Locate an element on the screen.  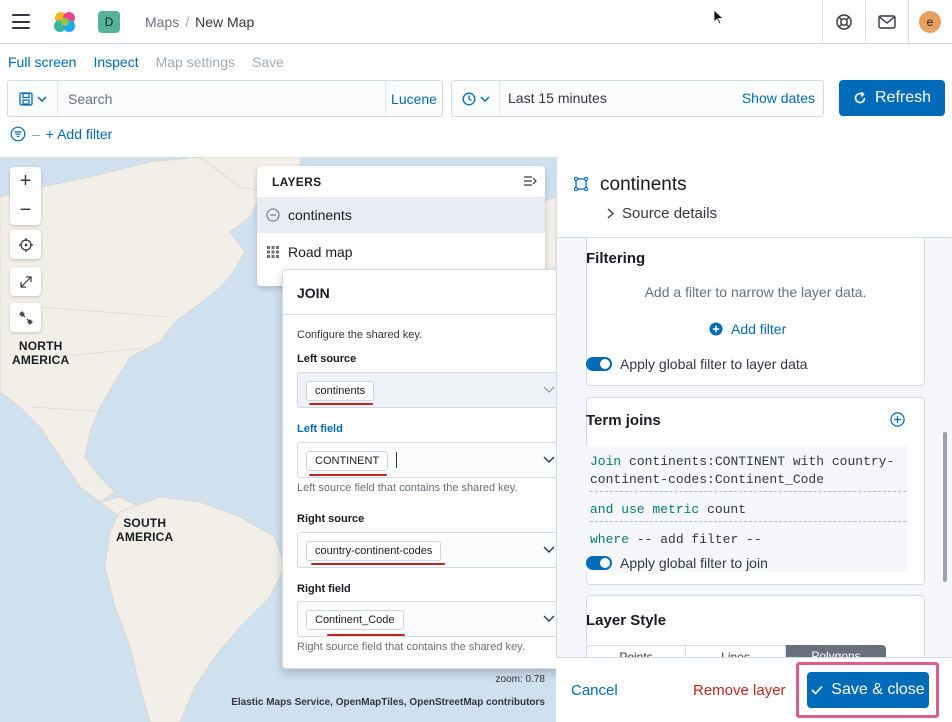
add-join-icon is located at coordinates (897, 419).